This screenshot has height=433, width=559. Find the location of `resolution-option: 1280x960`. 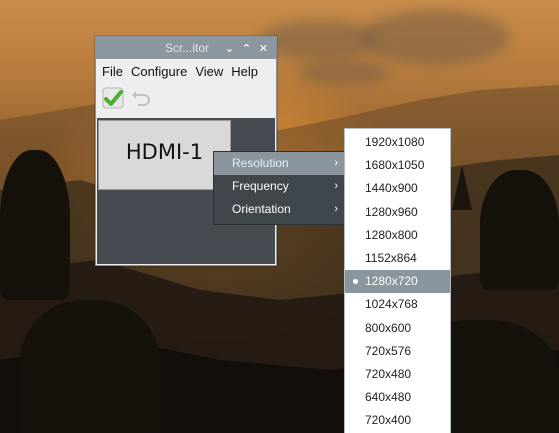

resolution-option: 1280x960 is located at coordinates (397, 212).